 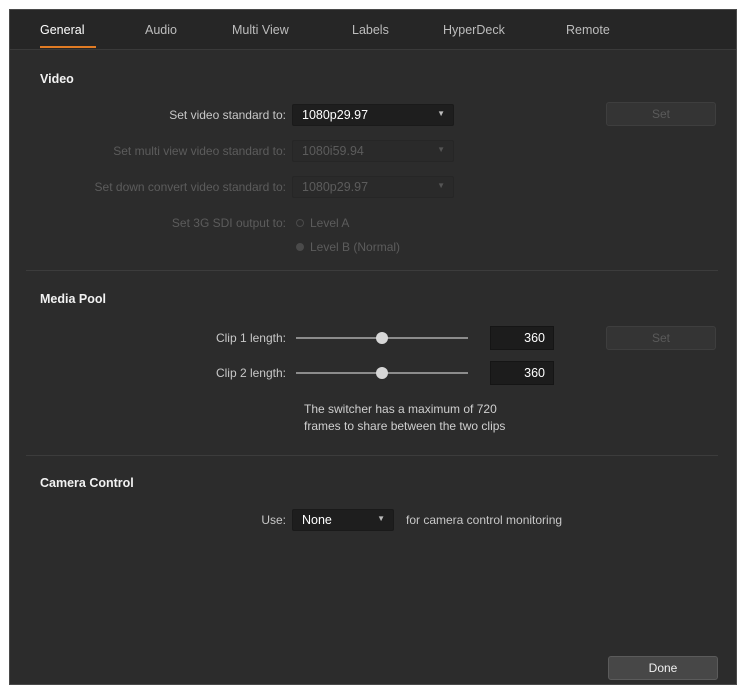 I want to click on camera-use-label: Use:, so click(x=273, y=520).